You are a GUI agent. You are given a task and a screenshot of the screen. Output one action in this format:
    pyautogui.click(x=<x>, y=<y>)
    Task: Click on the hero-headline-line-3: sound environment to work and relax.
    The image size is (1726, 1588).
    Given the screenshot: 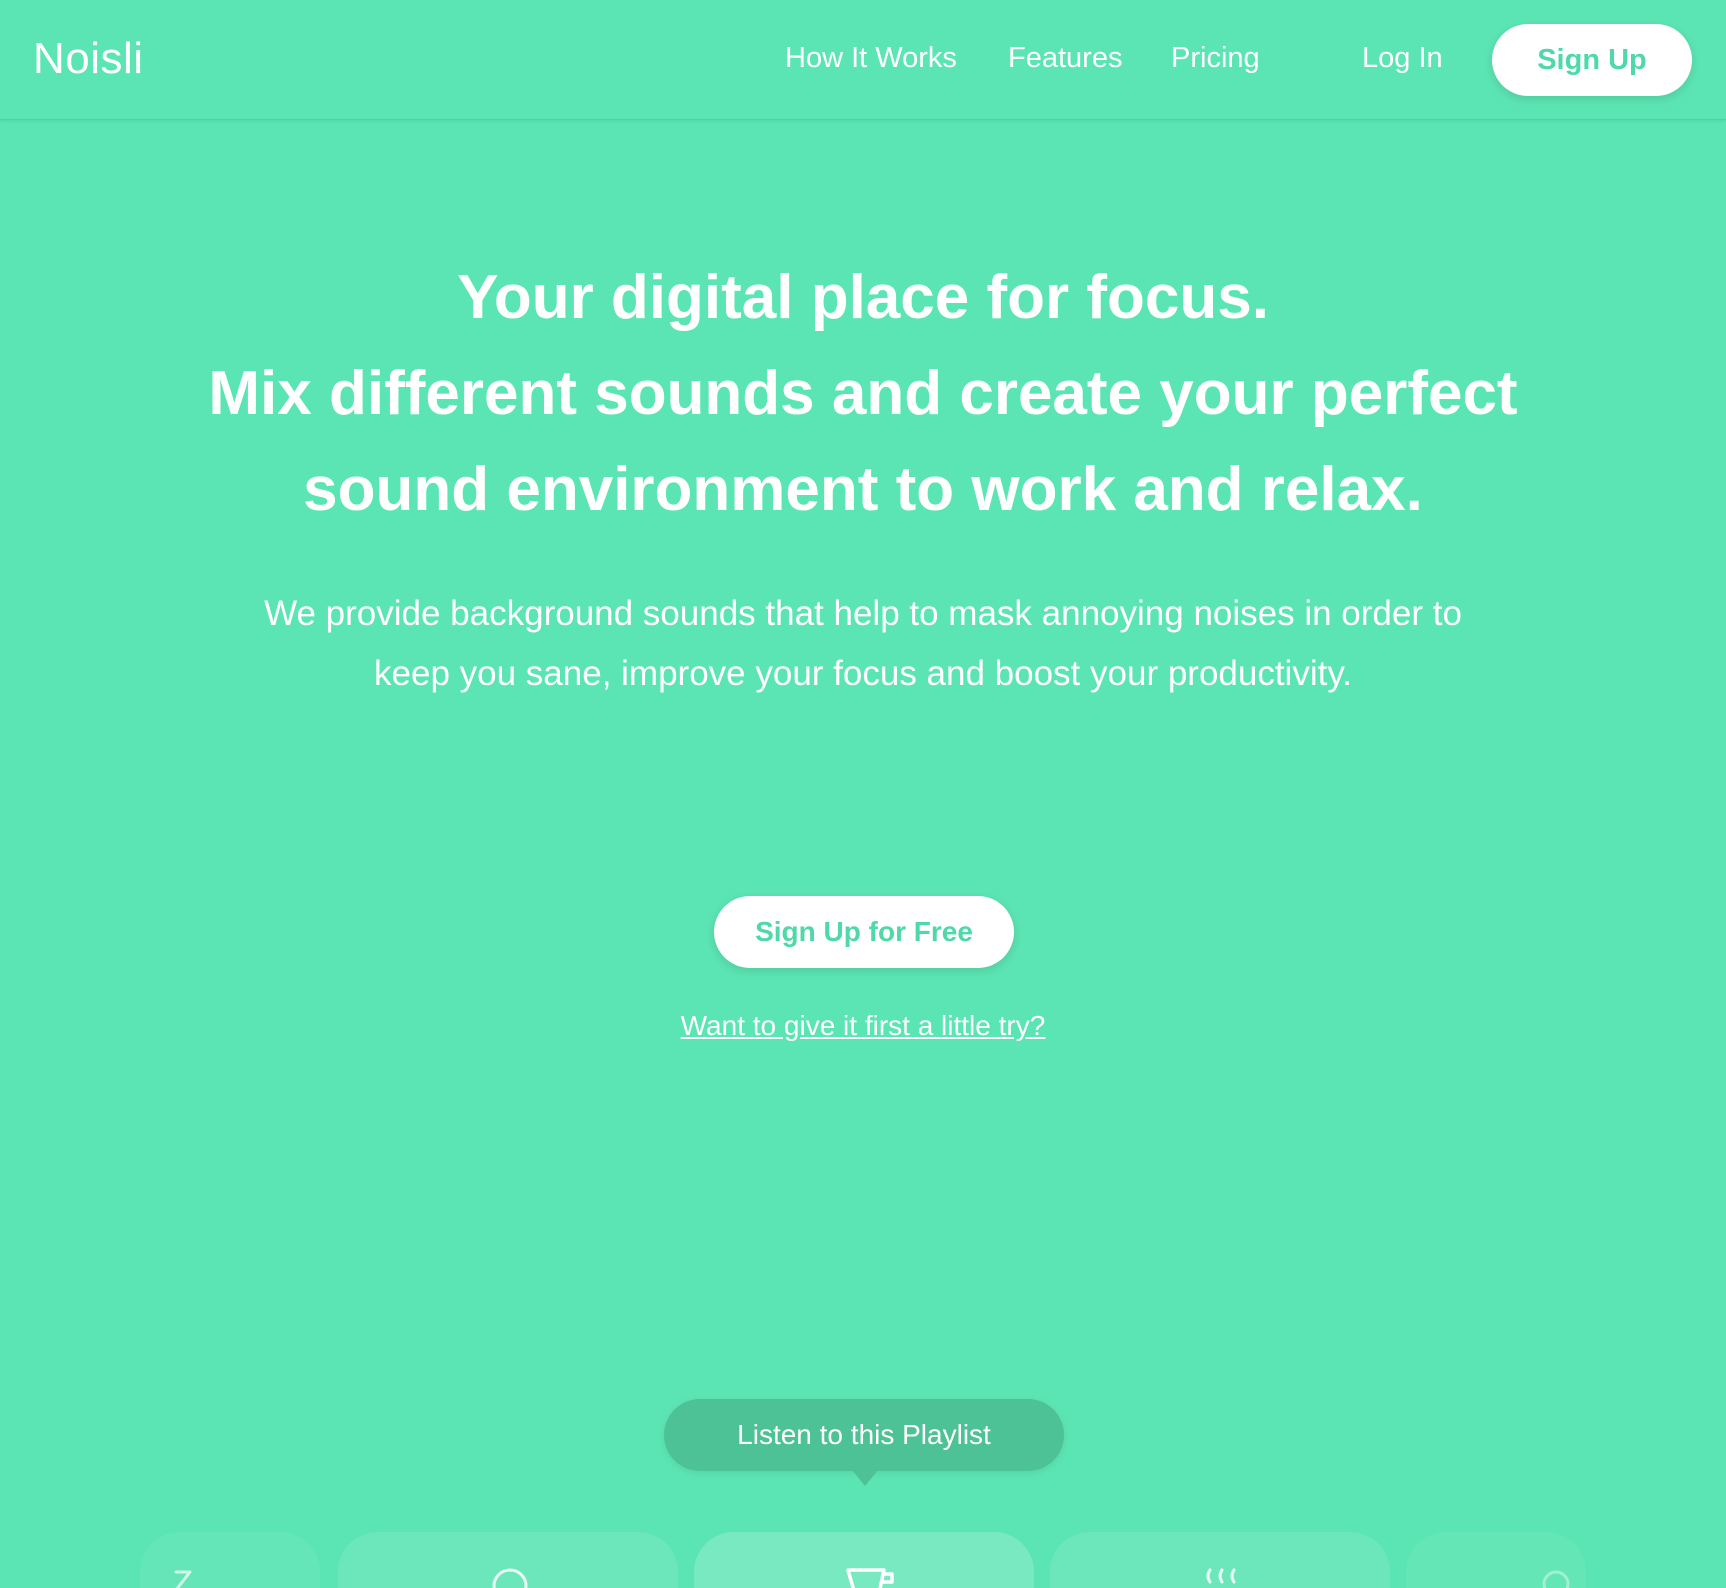 What is the action you would take?
    pyautogui.click(x=863, y=489)
    